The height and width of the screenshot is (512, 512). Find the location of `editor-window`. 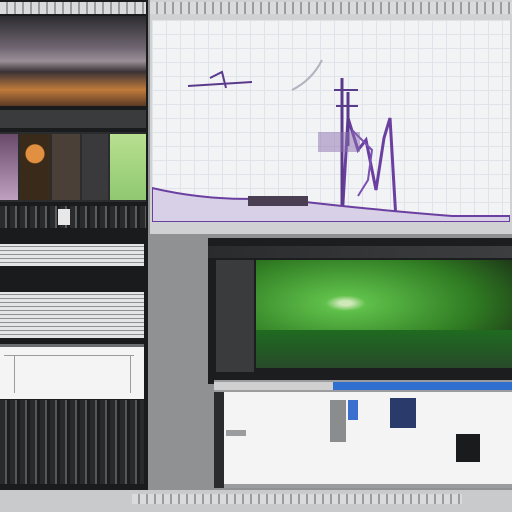

editor-window is located at coordinates (363, 434).